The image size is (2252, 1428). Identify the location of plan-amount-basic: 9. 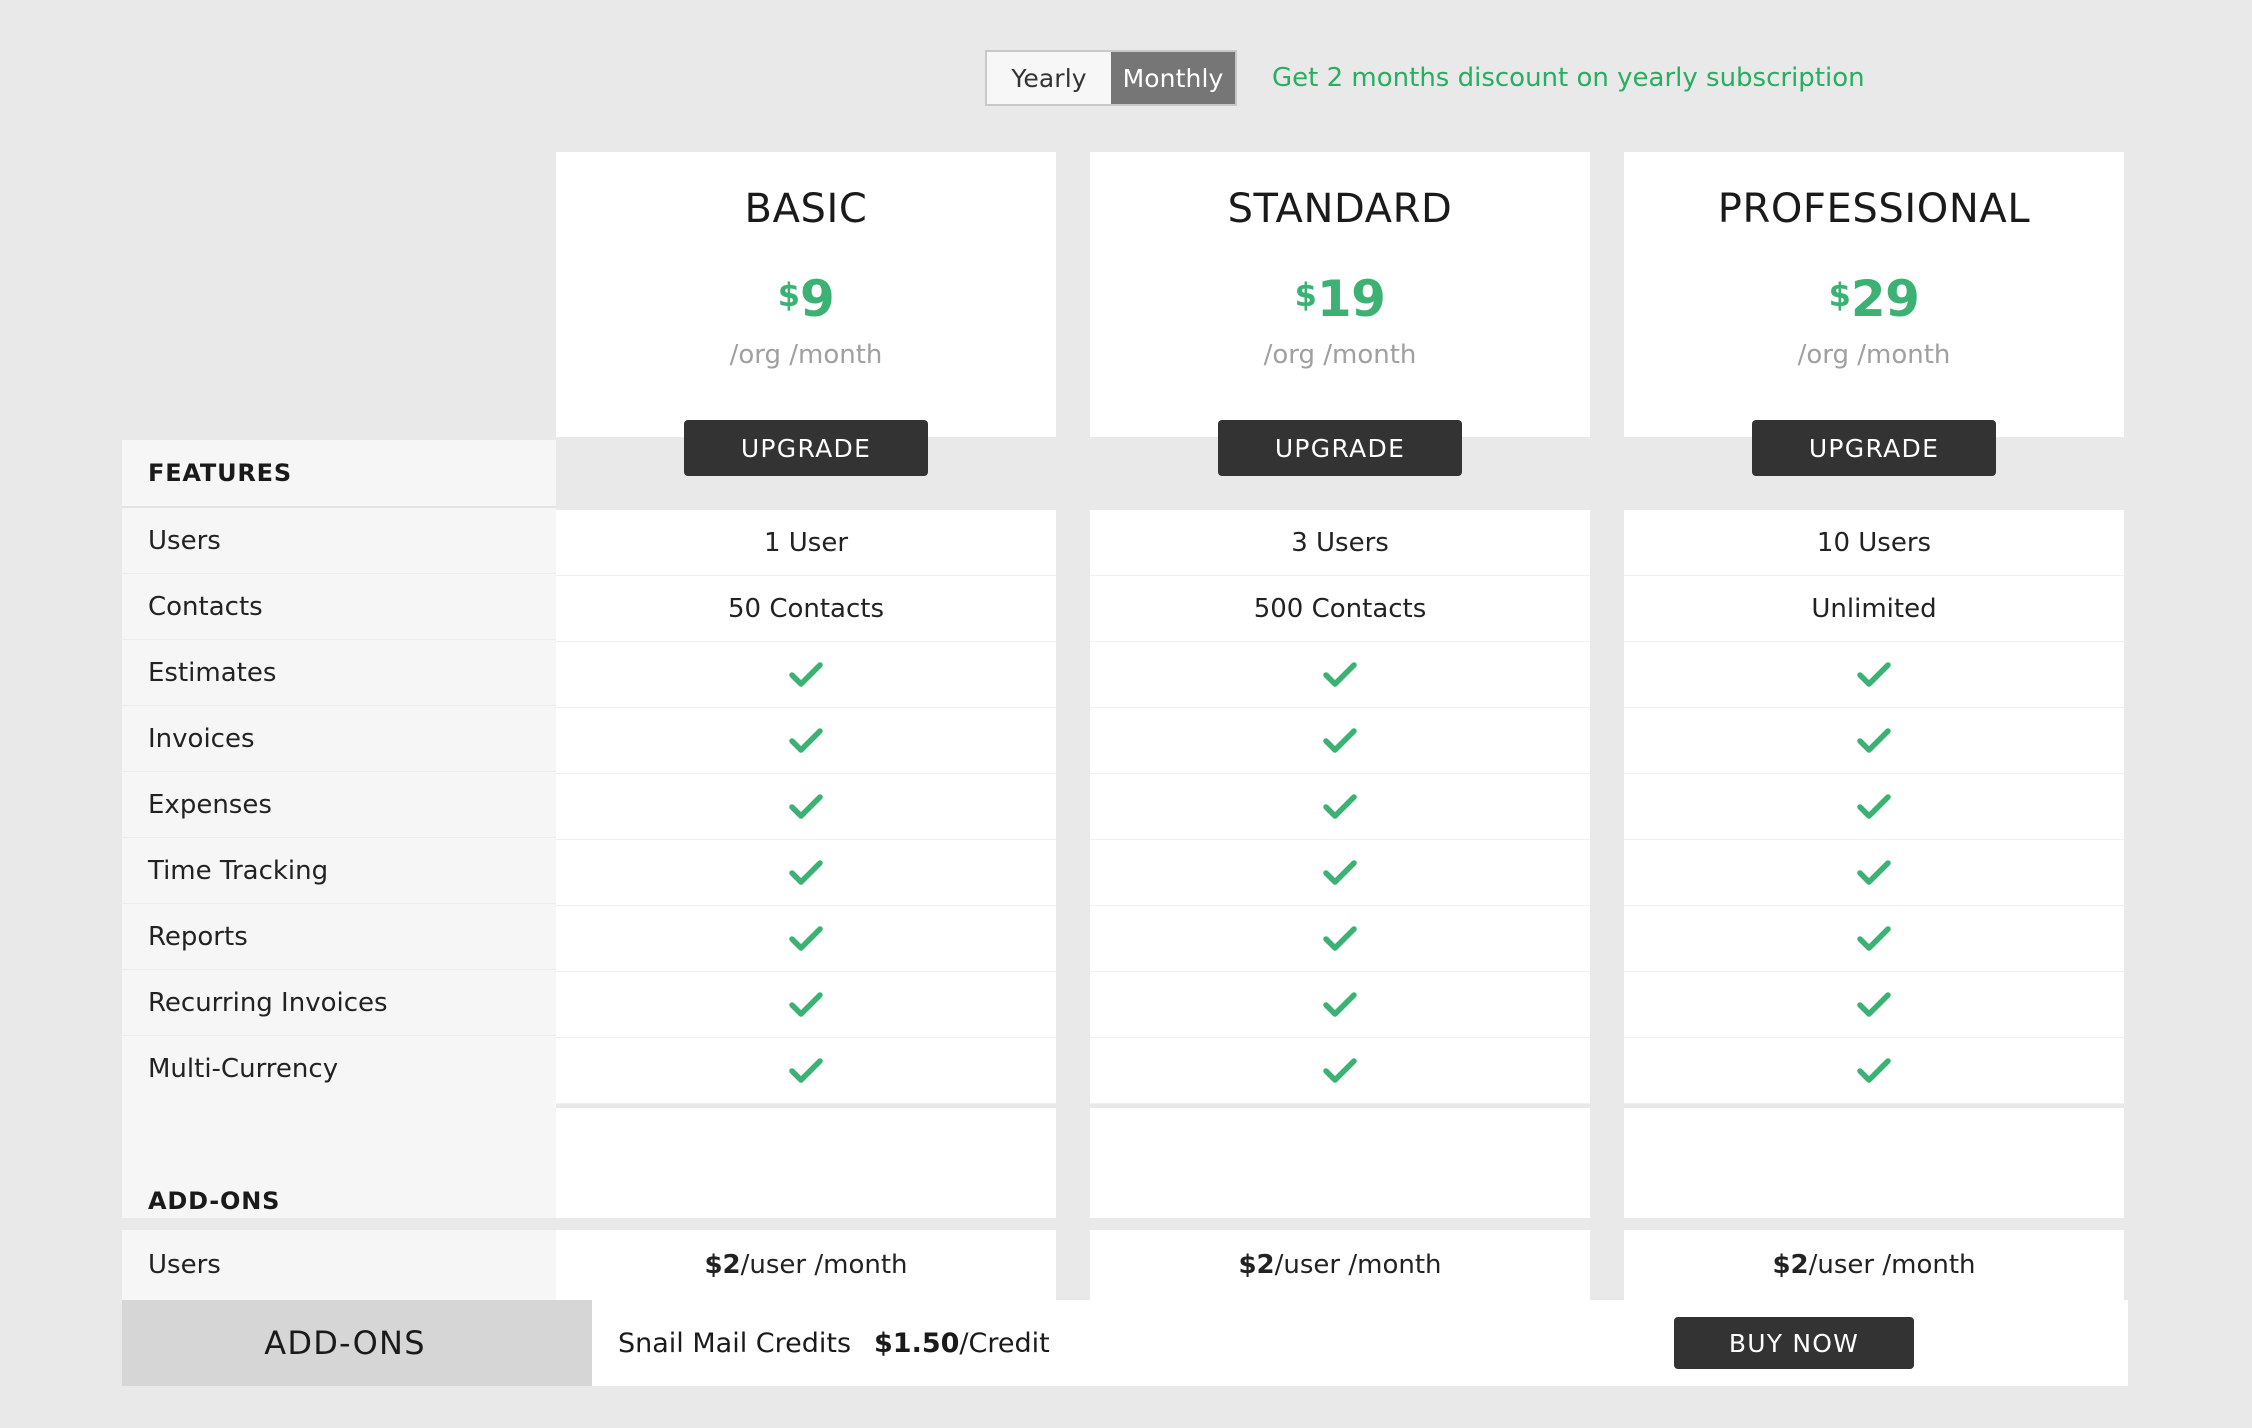
(817, 299).